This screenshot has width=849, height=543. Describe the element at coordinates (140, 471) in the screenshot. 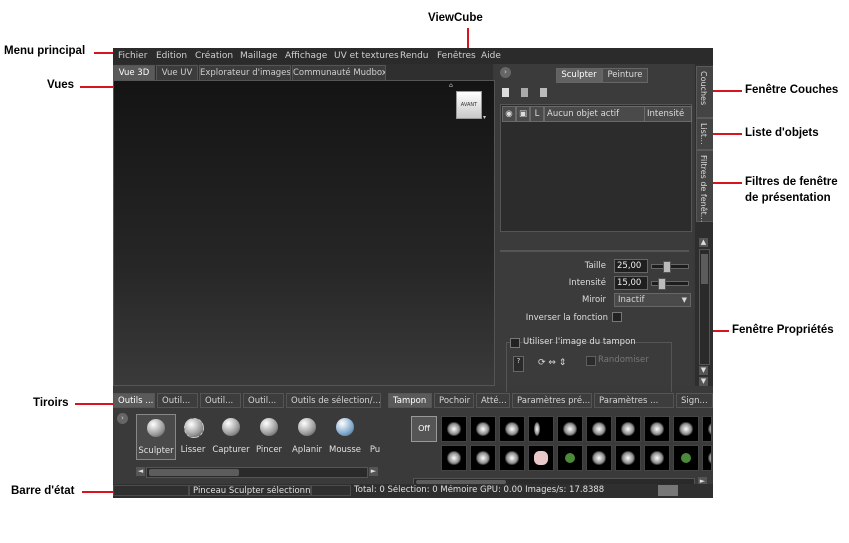

I see `tools-scroll-left-icon: ◄` at that location.